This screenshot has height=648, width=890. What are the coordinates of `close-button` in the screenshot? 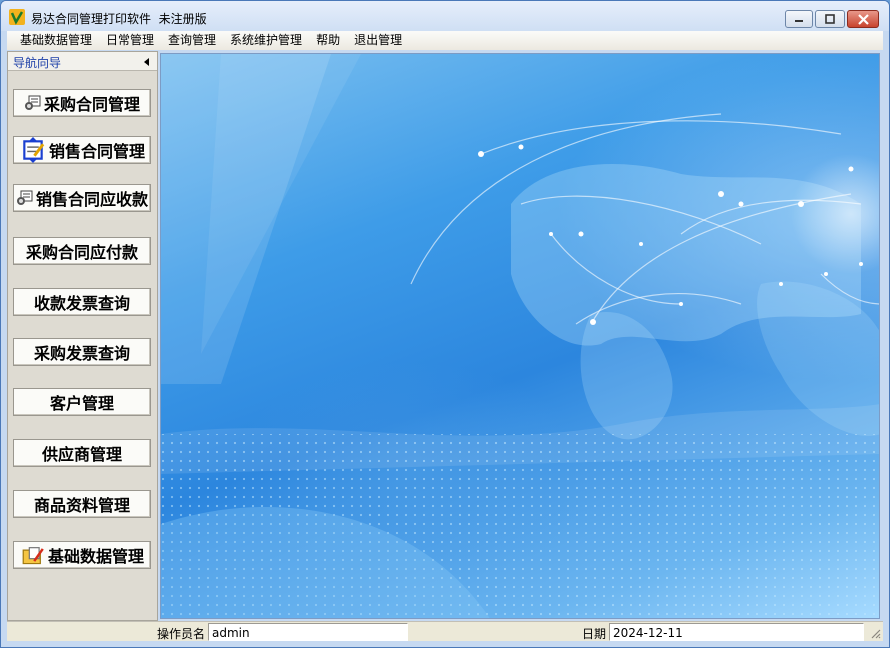 It's located at (863, 19).